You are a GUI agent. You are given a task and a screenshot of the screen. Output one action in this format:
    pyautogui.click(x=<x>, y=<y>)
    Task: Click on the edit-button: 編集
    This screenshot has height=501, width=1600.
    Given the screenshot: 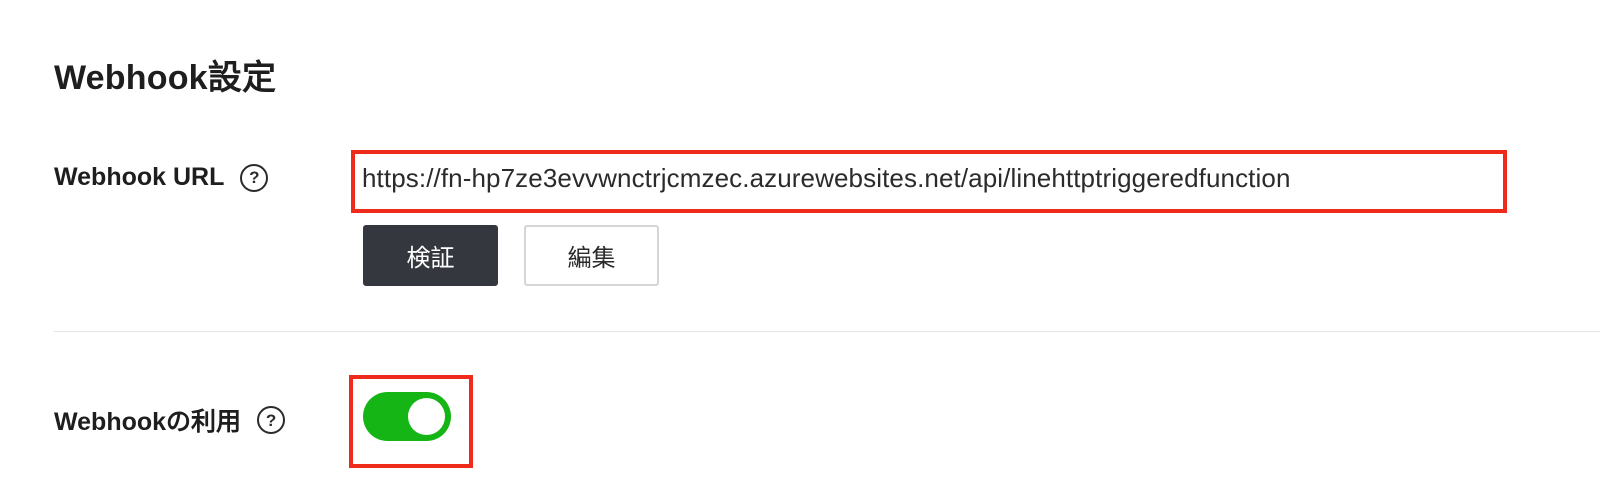 What is the action you would take?
    pyautogui.click(x=591, y=255)
    